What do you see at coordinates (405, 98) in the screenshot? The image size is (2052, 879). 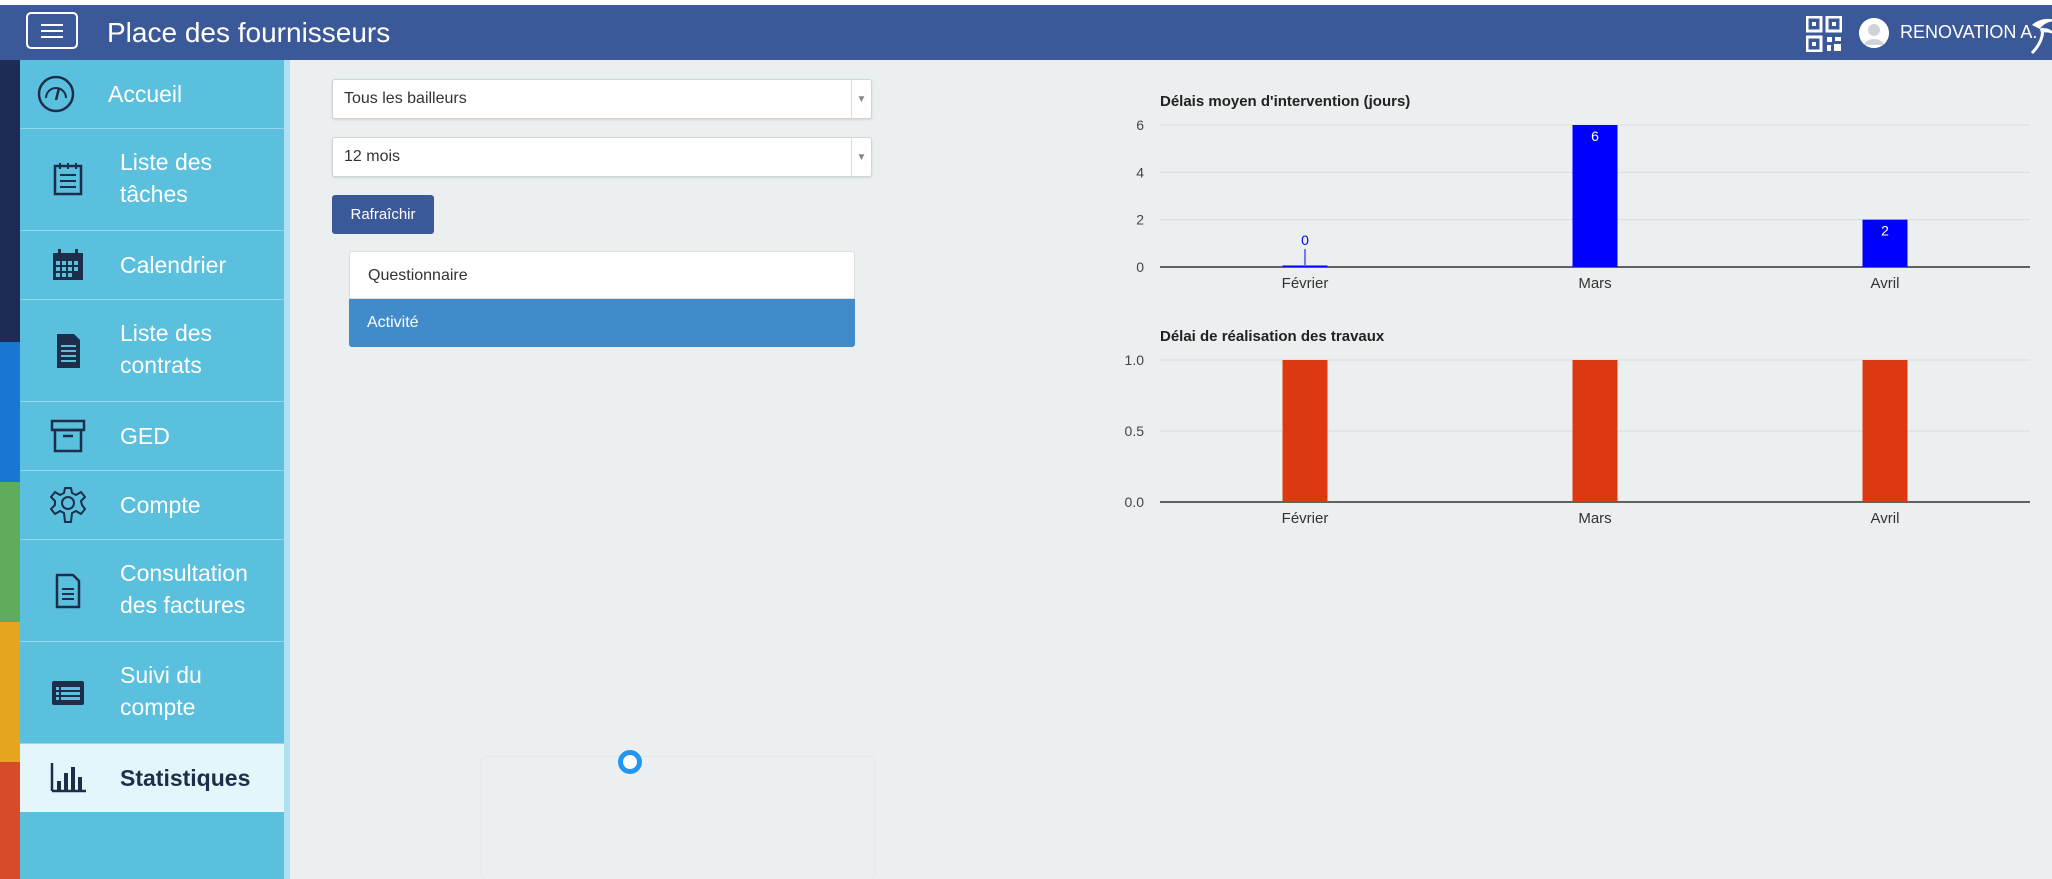 I see `bailleur-select-value: Tous les bailleurs` at bounding box center [405, 98].